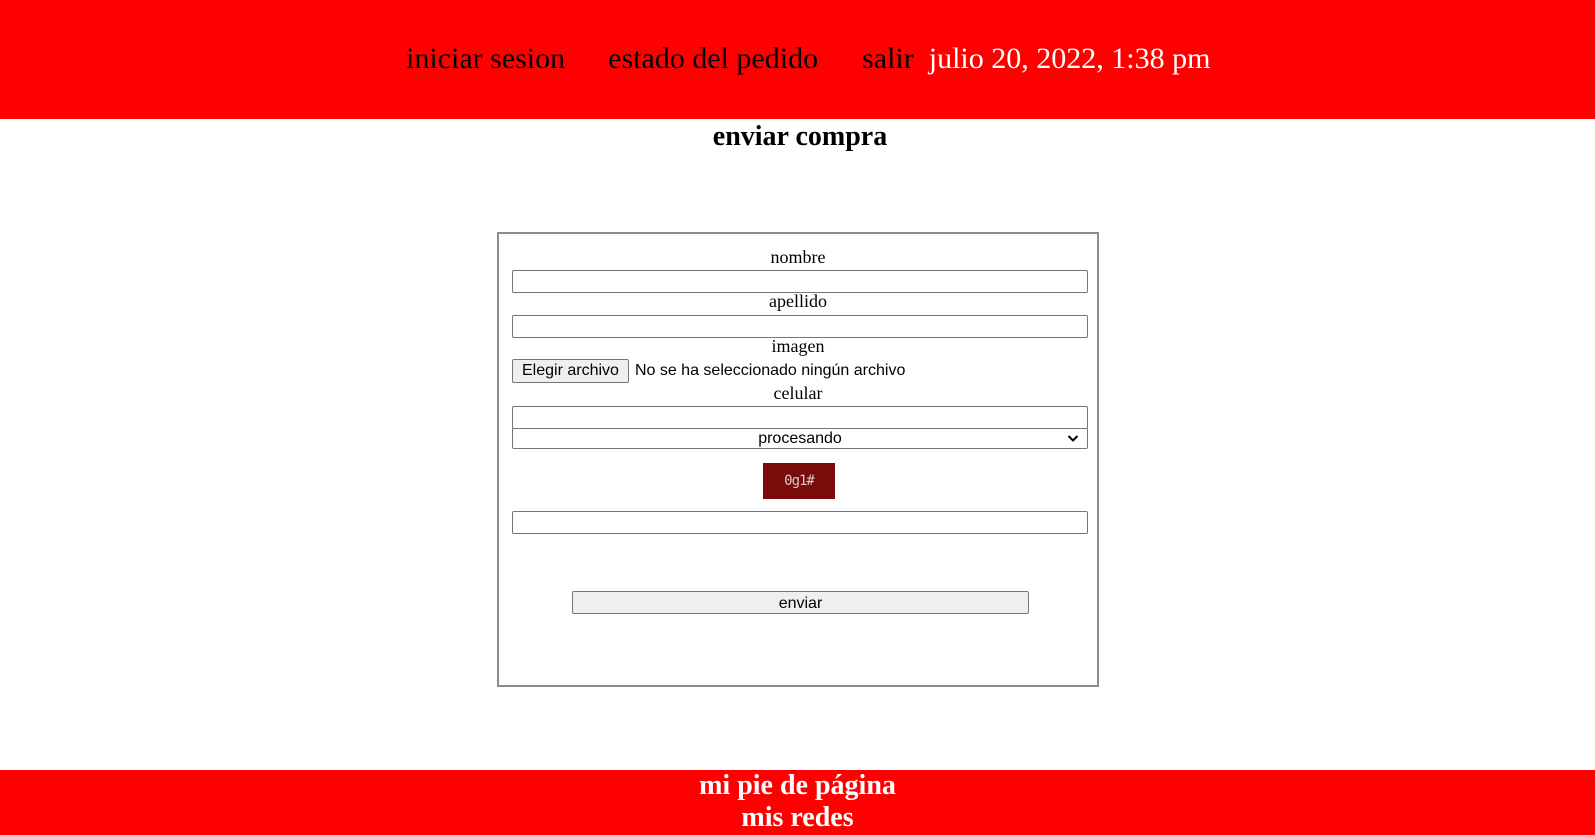  I want to click on nombre-label: nombre, so click(798, 257).